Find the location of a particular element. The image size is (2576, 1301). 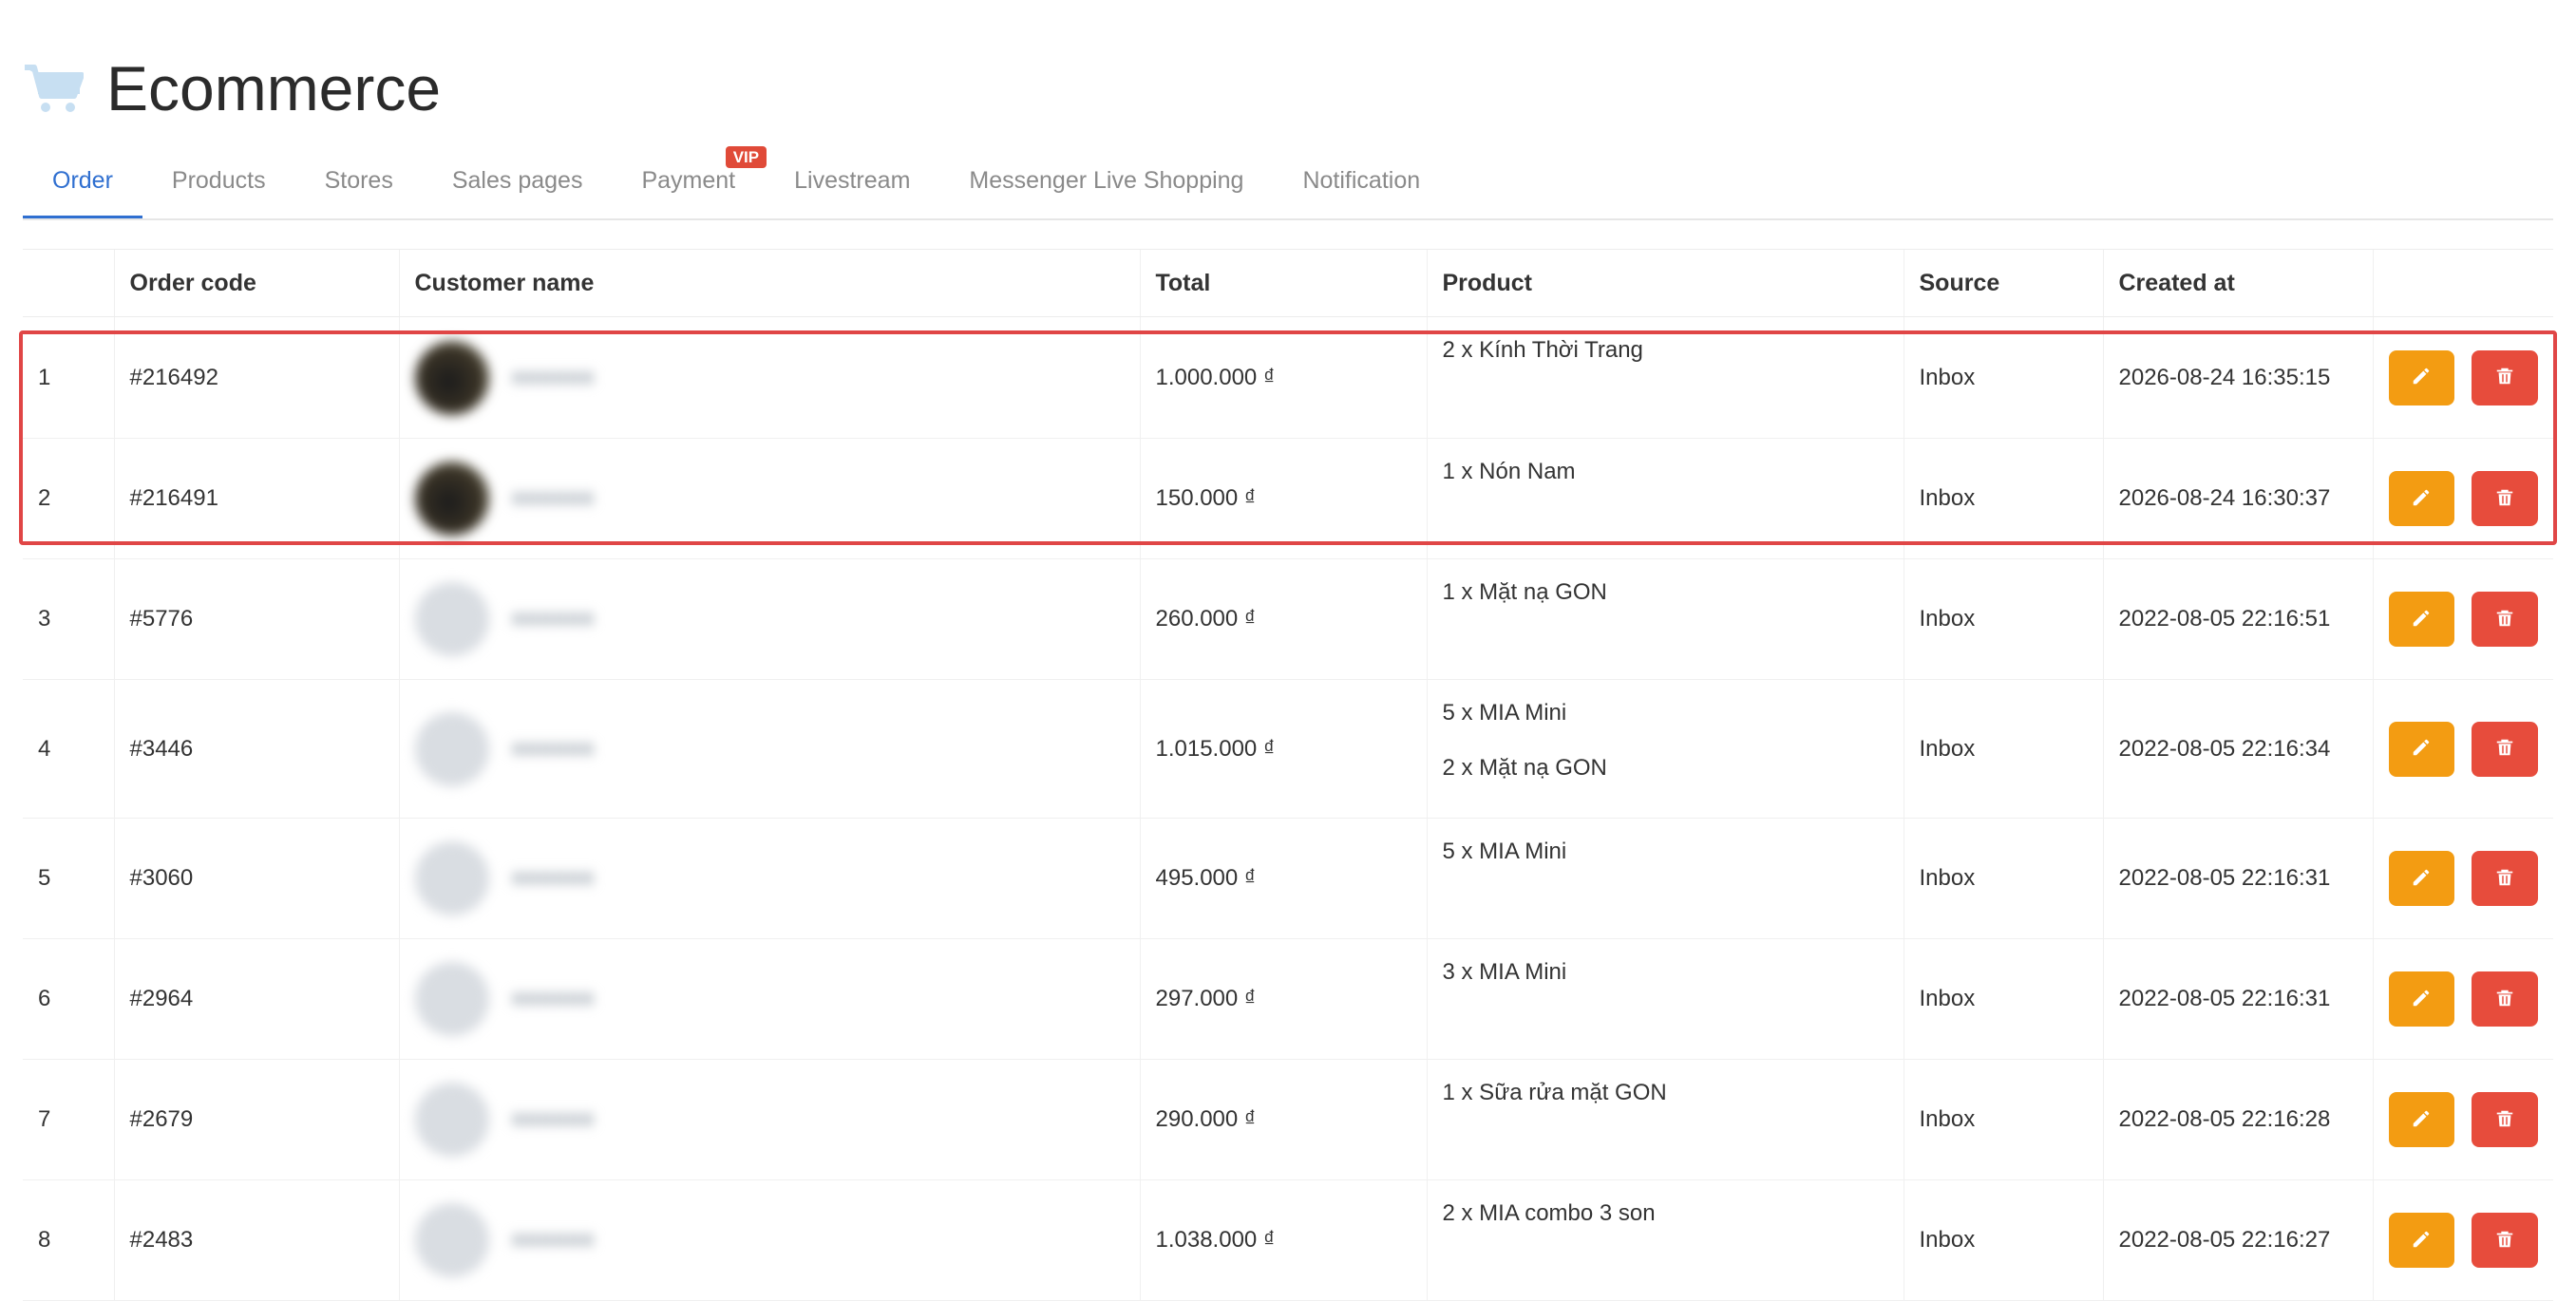

order-total: 297.000 ₫ is located at coordinates (1283, 999).